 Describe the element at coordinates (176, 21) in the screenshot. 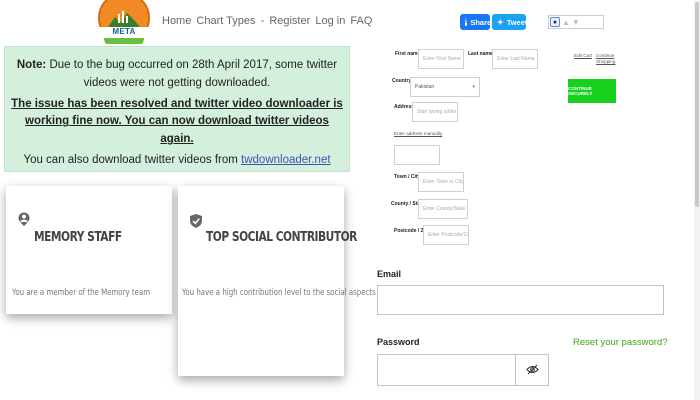

I see `nav-home-link: Home` at that location.